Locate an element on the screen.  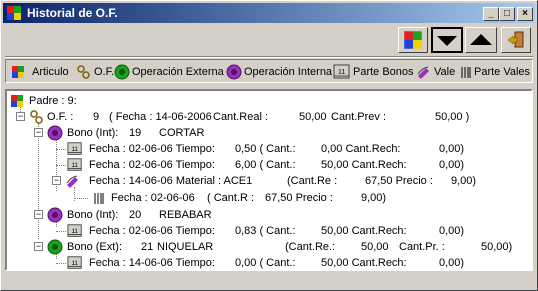
exit-button is located at coordinates (516, 40).